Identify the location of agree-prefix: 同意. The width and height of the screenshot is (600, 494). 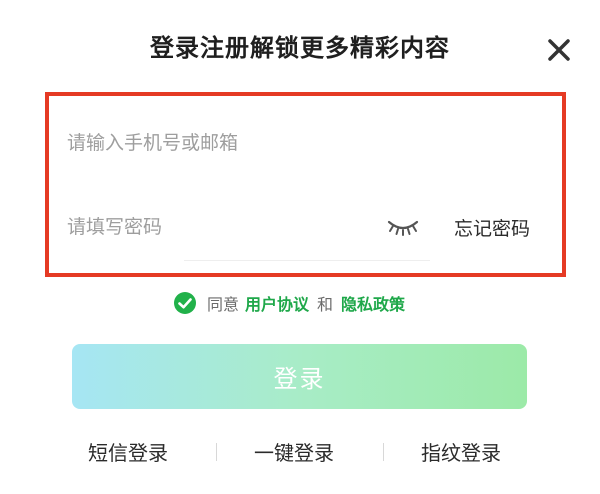
(223, 304).